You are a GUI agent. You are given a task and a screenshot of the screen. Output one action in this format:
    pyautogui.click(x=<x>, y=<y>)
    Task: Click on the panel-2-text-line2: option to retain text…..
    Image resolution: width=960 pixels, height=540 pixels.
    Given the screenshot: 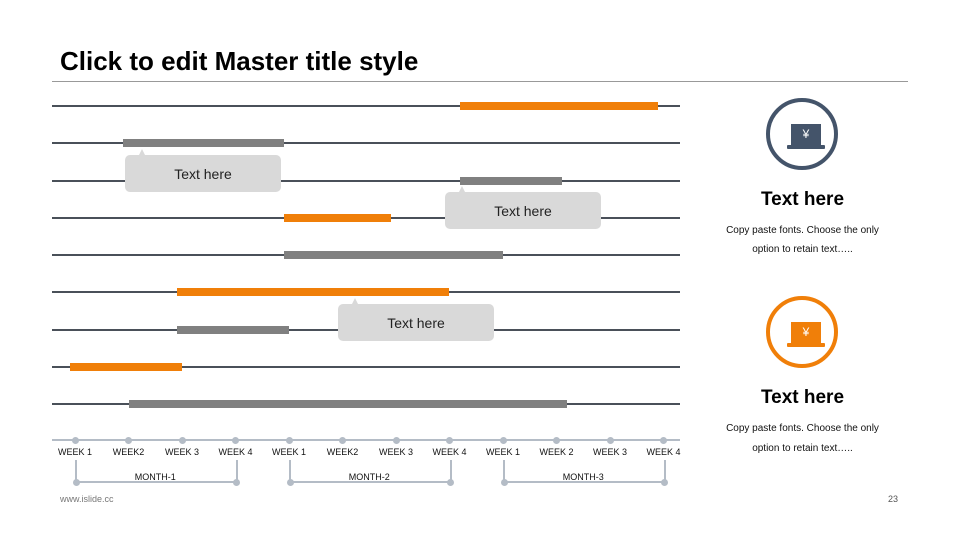 What is the action you would take?
    pyautogui.click(x=802, y=448)
    